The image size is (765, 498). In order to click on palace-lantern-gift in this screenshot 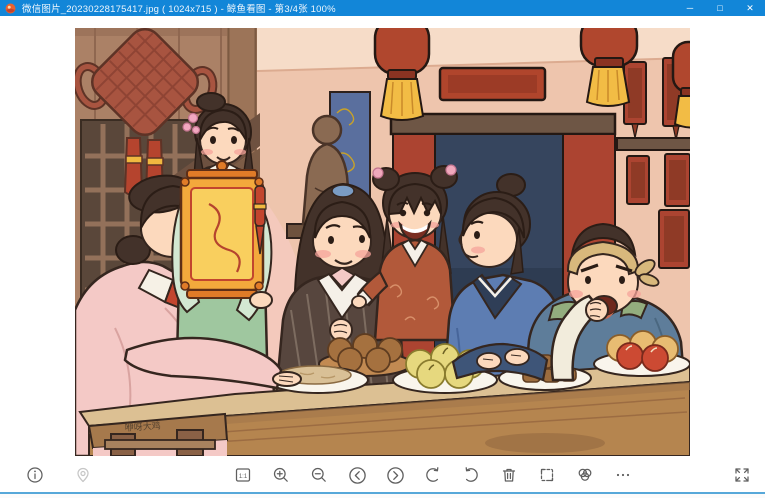, I will do `click(226, 234)`.